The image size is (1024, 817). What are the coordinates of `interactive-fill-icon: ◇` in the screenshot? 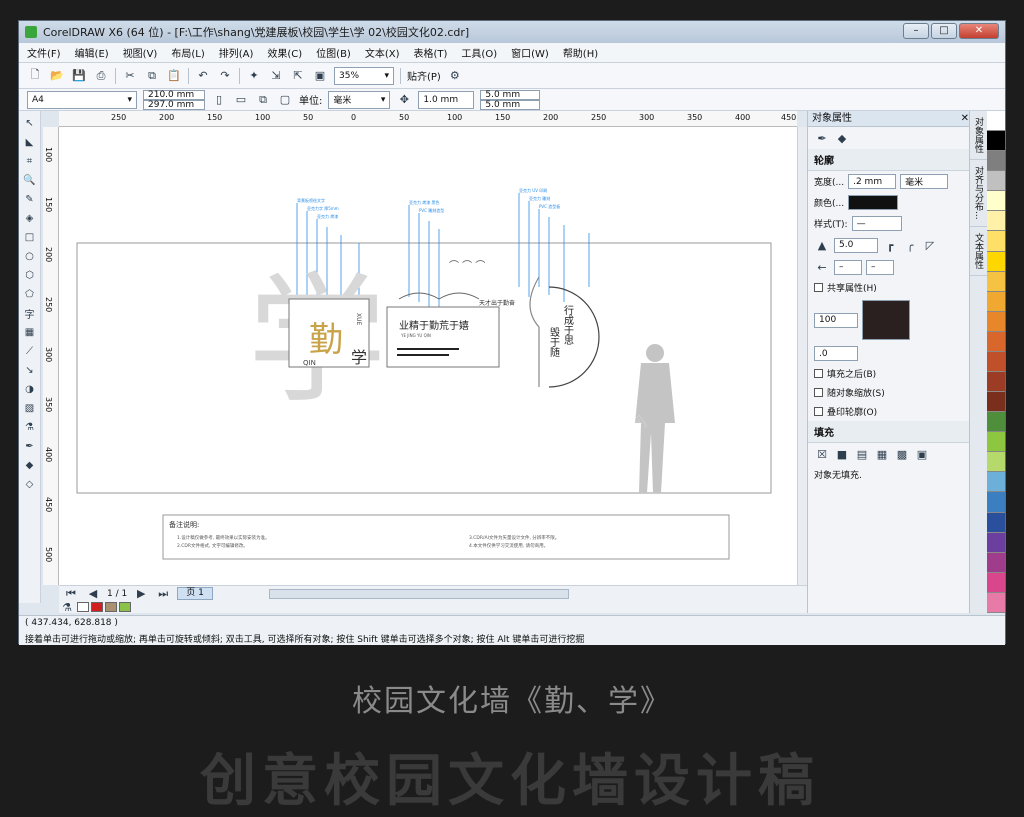 It's located at (30, 484).